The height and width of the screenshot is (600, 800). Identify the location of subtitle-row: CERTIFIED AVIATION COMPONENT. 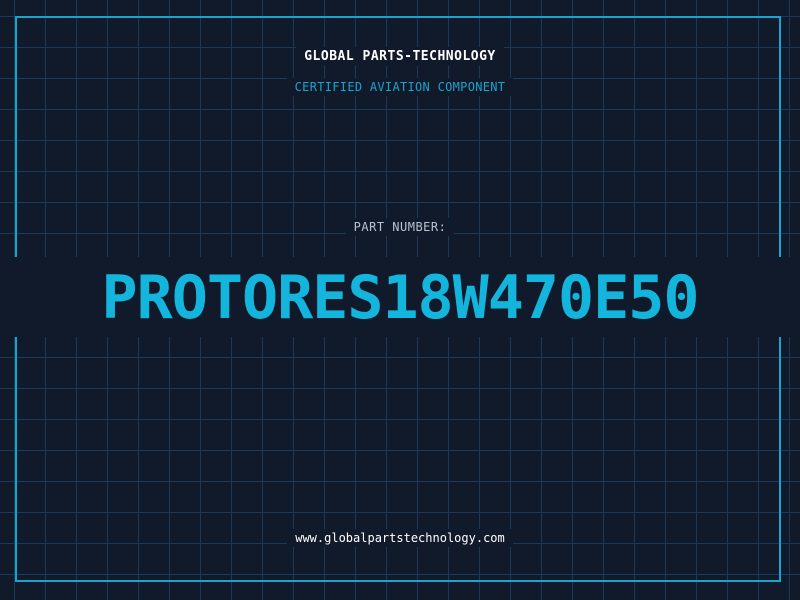
(400, 87).